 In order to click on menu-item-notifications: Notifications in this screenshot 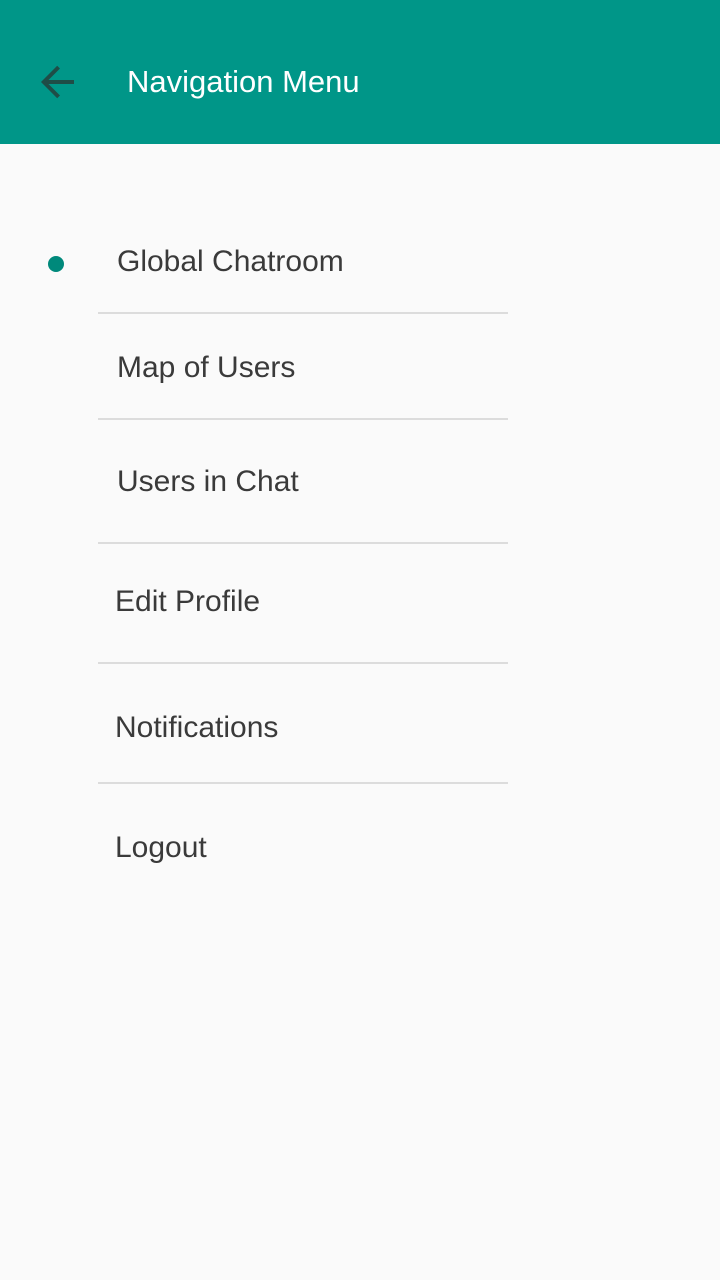, I will do `click(303, 724)`.